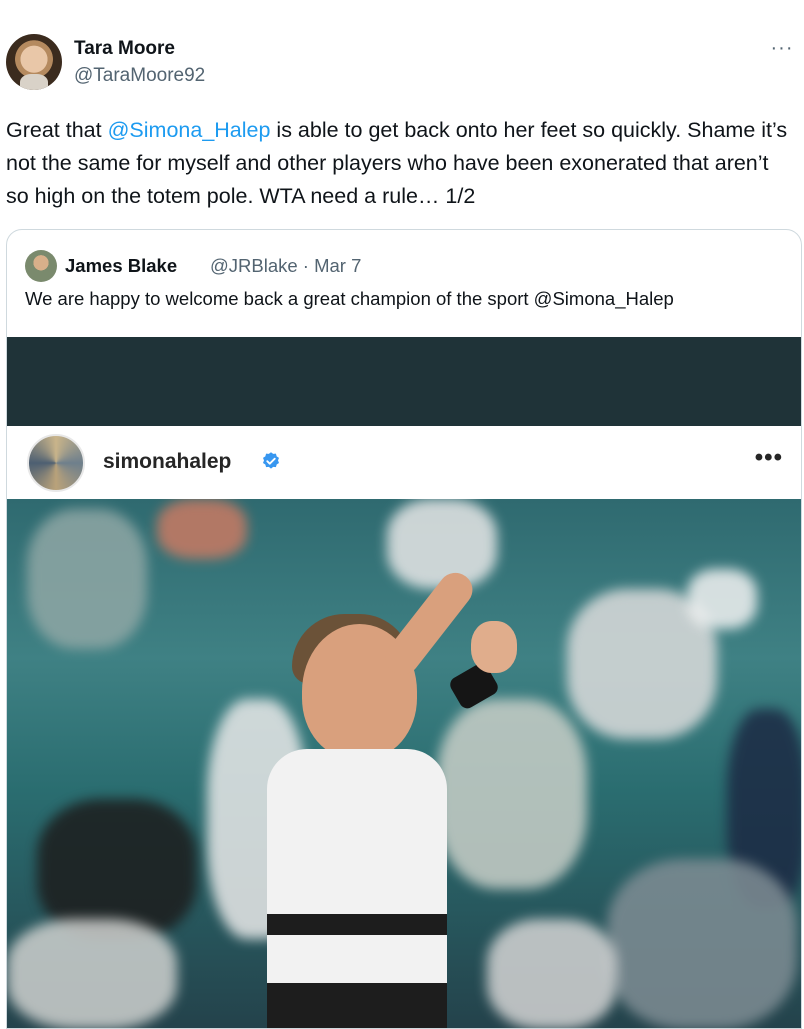 Image resolution: width=804 pixels, height=1029 pixels. What do you see at coordinates (121, 265) in the screenshot?
I see `quoted-author-name: James Blake` at bounding box center [121, 265].